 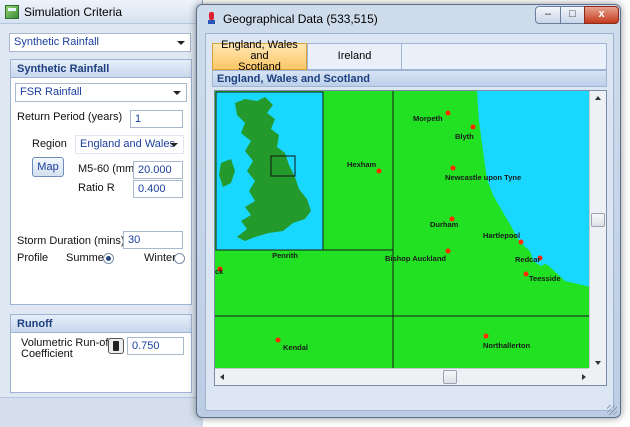 What do you see at coordinates (584, 377) in the screenshot?
I see `scroll-right-icon` at bounding box center [584, 377].